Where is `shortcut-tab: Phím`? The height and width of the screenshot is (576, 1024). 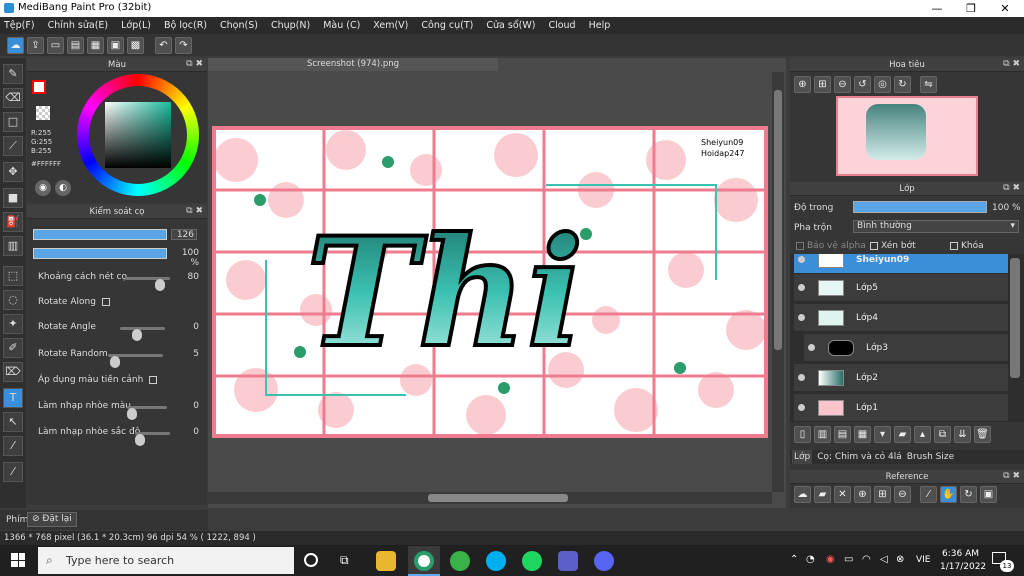
shortcut-tab: Phím is located at coordinates (17, 520).